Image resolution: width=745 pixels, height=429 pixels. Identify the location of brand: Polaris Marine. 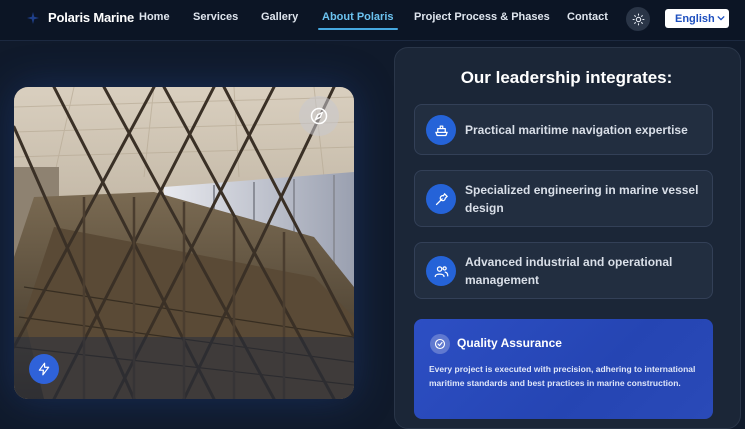
(80, 17).